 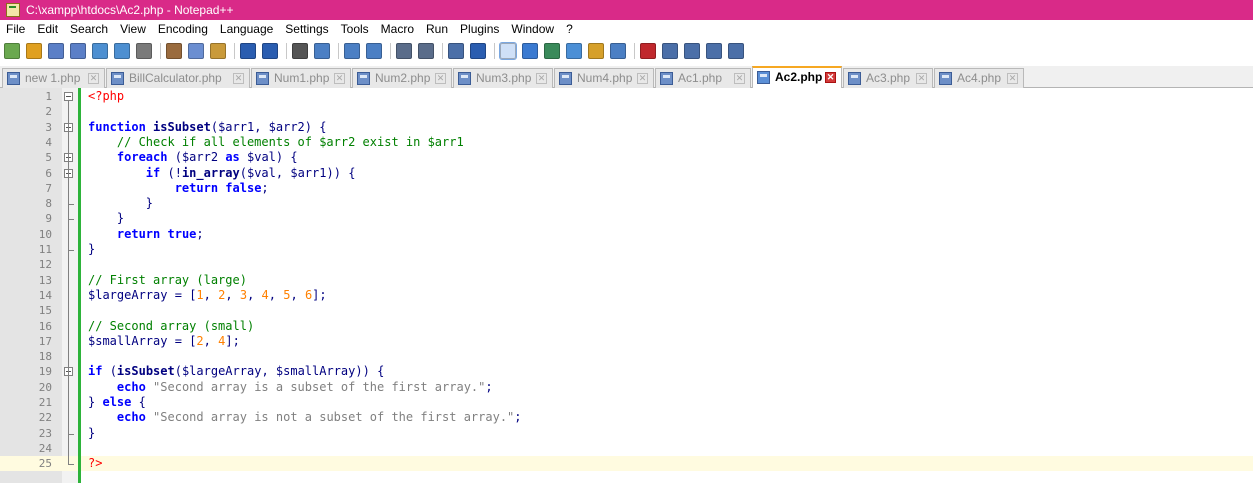 I want to click on menu-search: Search, so click(x=89, y=29).